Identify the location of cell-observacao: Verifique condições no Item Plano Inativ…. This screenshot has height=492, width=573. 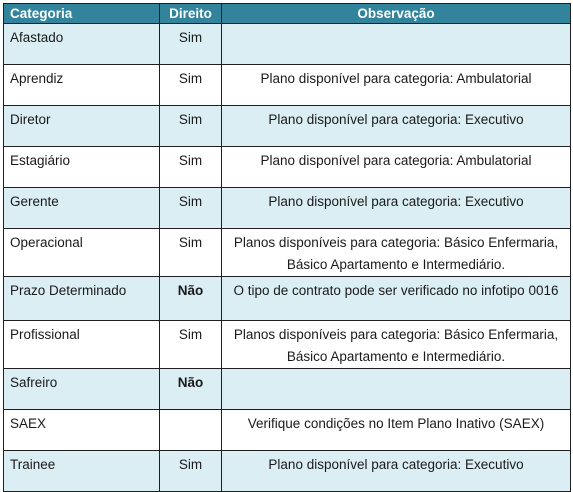
(396, 430).